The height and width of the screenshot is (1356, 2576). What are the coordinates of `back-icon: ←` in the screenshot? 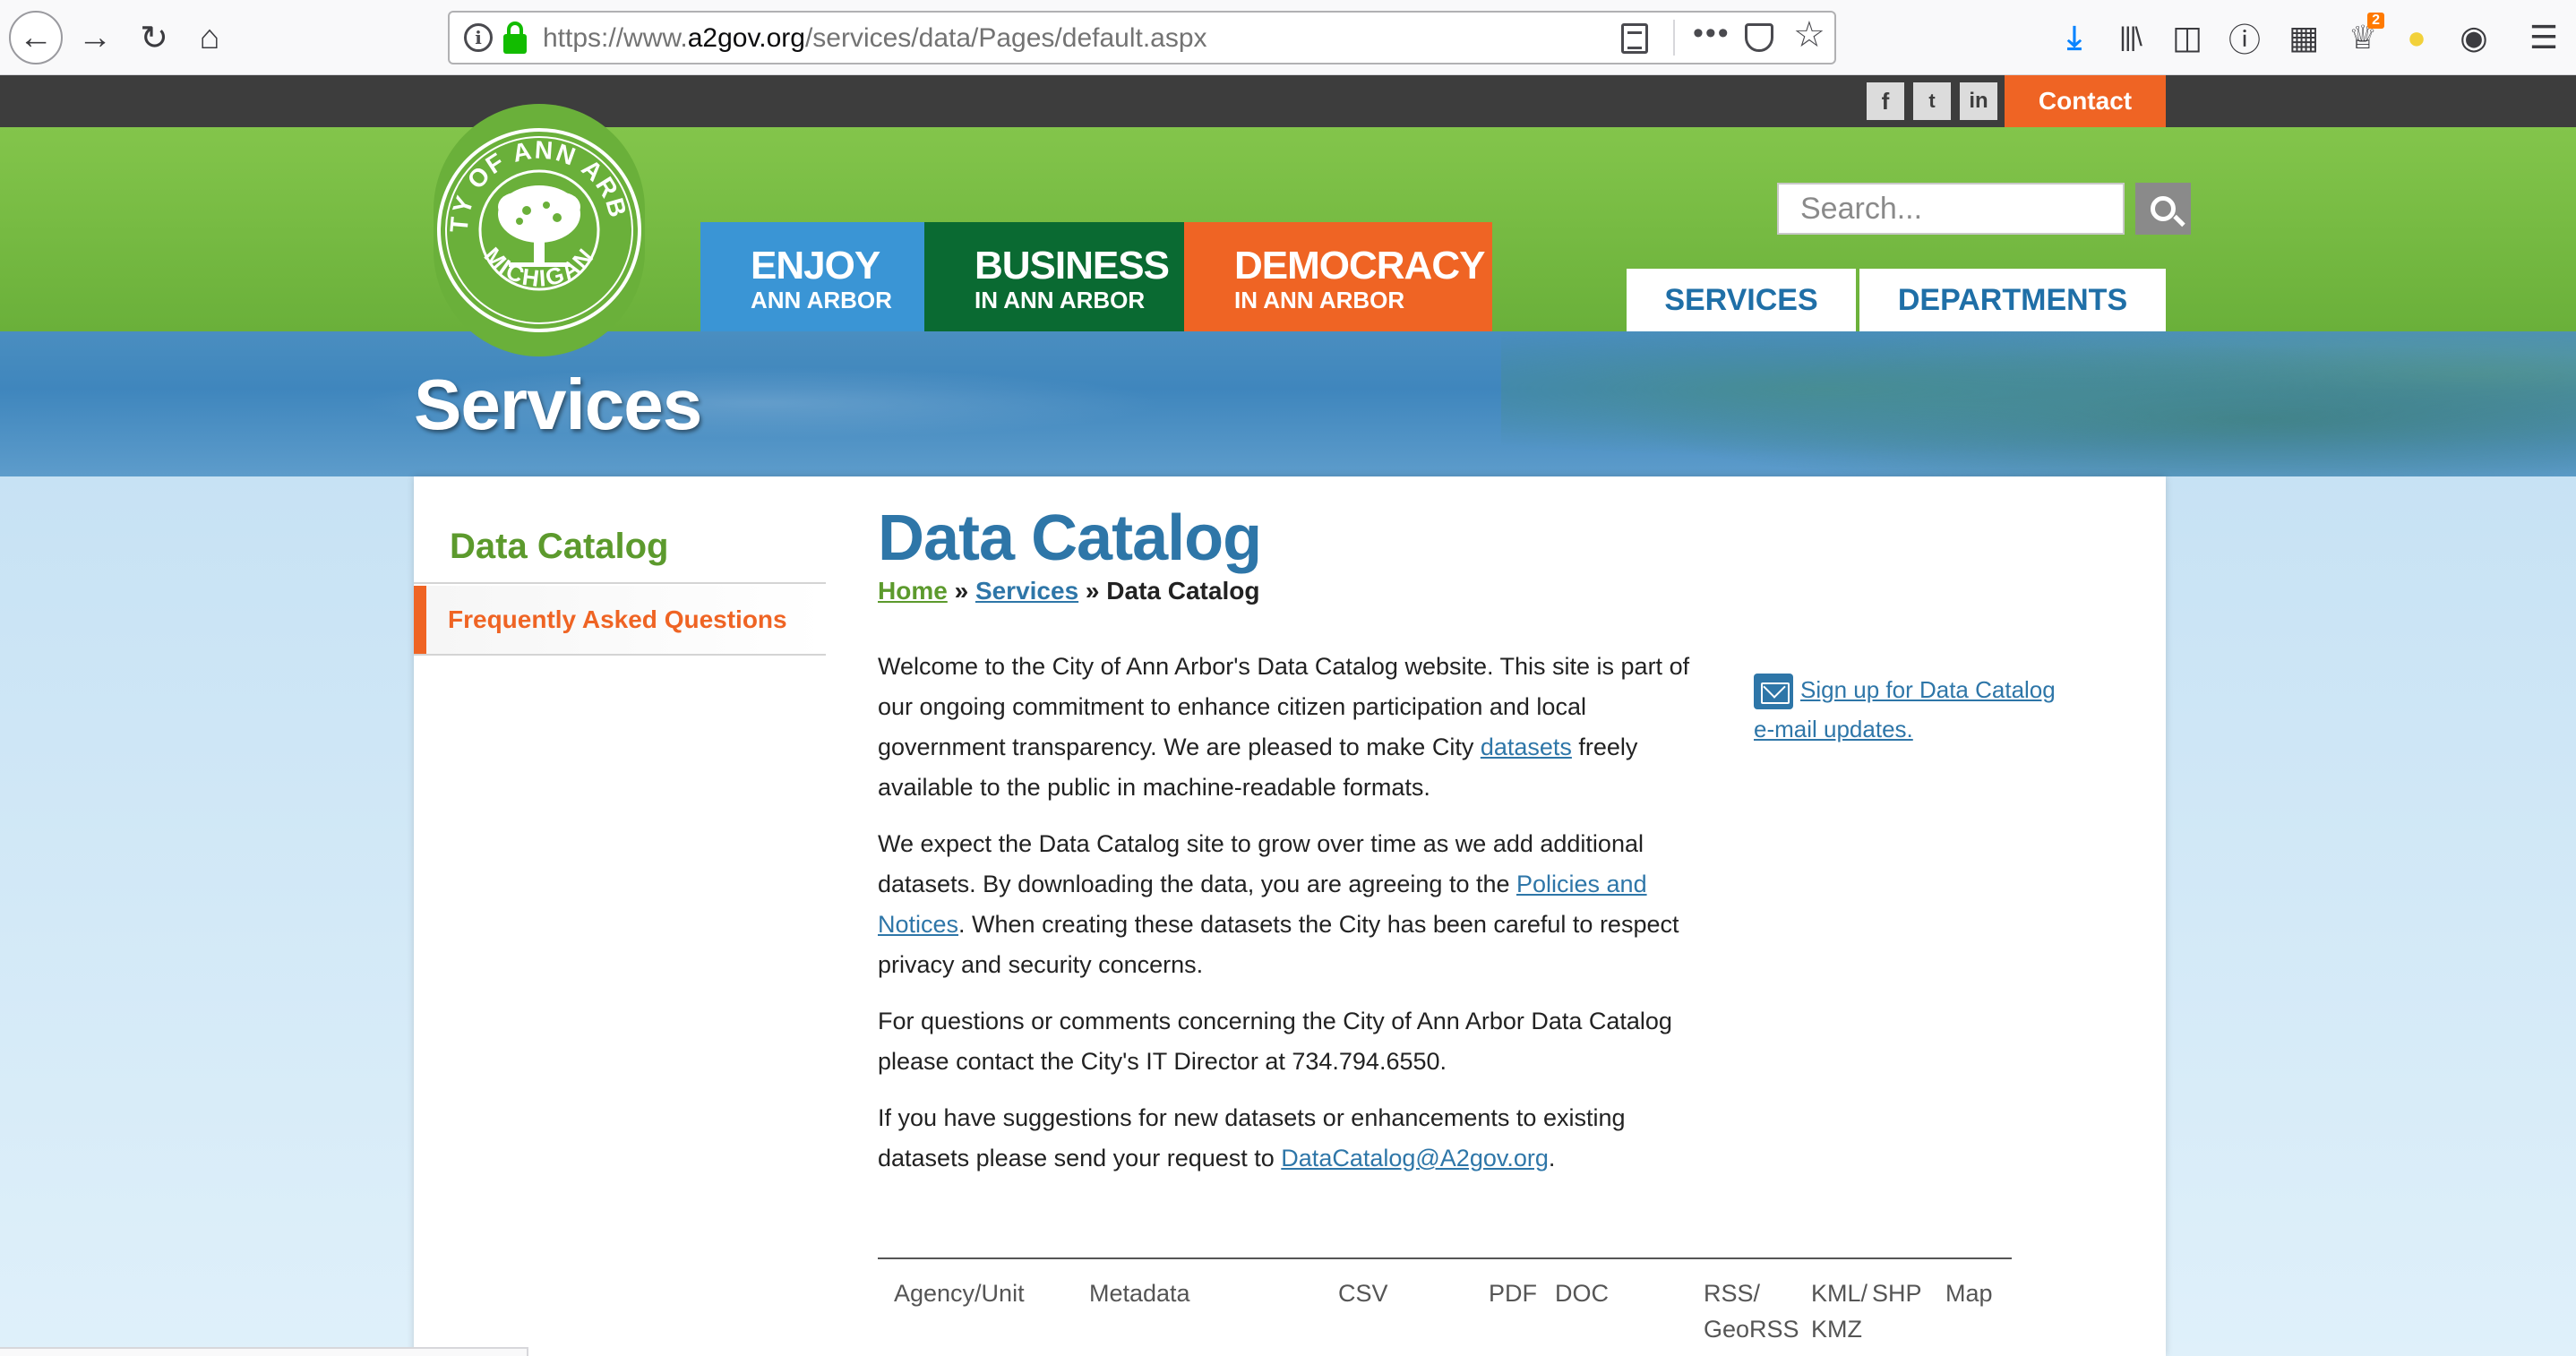 It's located at (36, 37).